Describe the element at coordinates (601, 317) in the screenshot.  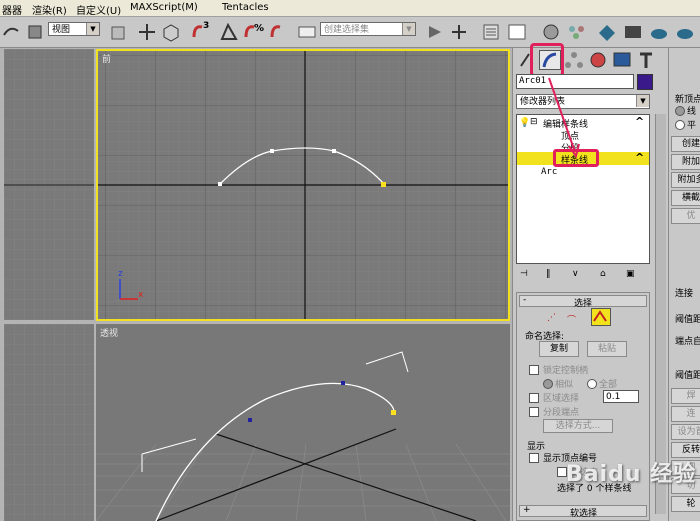
I see `spline-mode-icon` at that location.